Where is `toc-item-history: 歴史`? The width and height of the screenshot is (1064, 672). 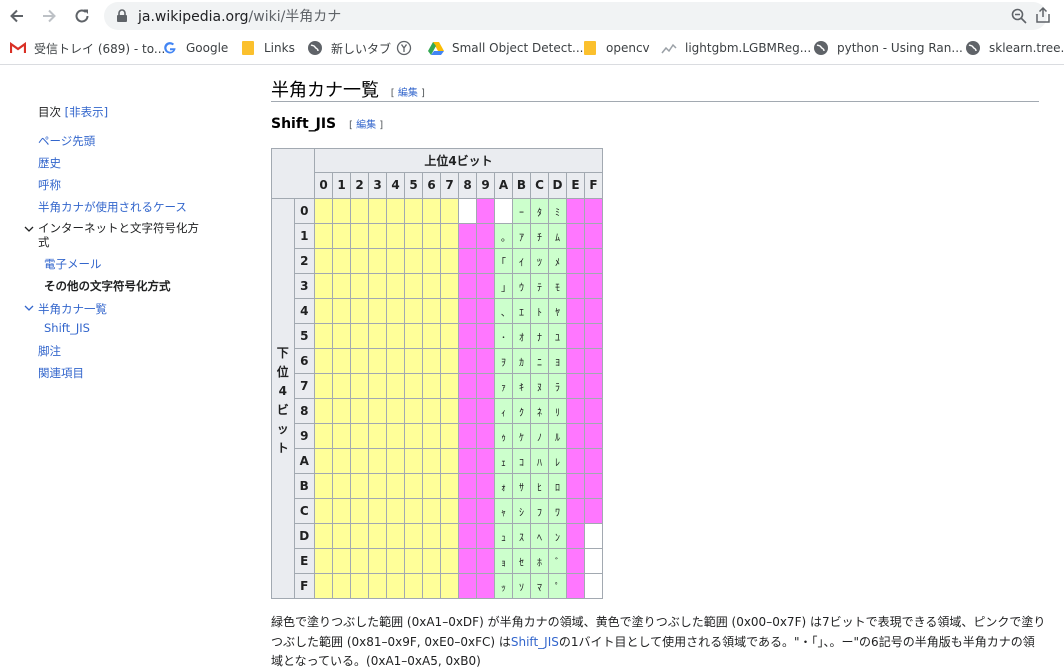 toc-item-history: 歴史 is located at coordinates (49, 163).